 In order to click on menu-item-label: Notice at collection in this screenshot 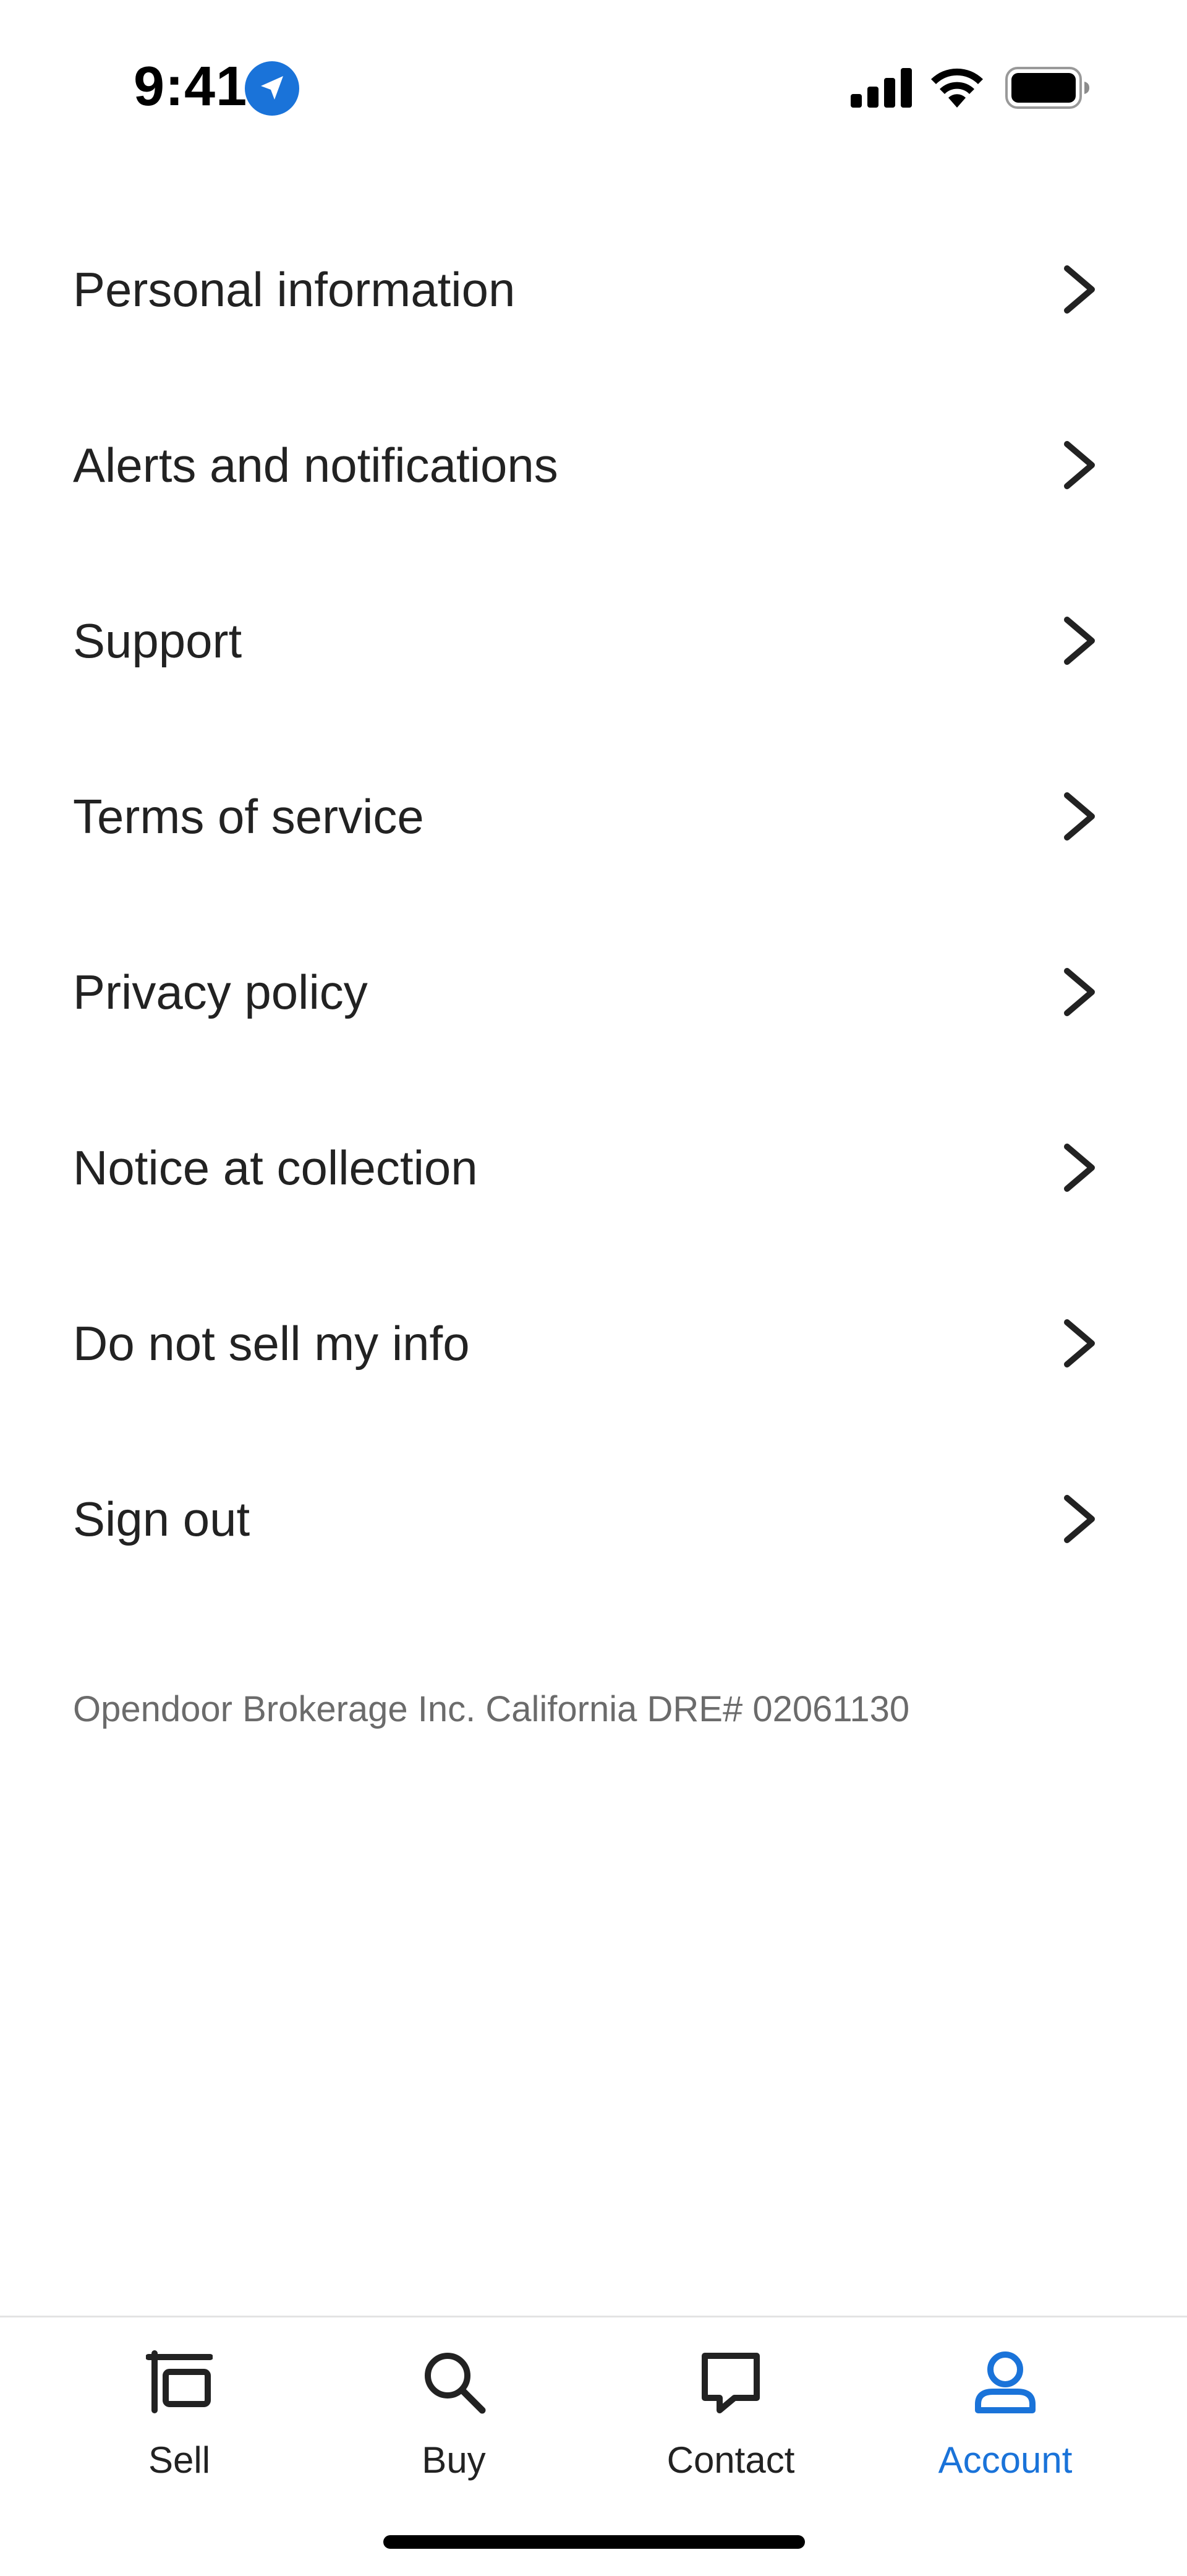, I will do `click(276, 1167)`.